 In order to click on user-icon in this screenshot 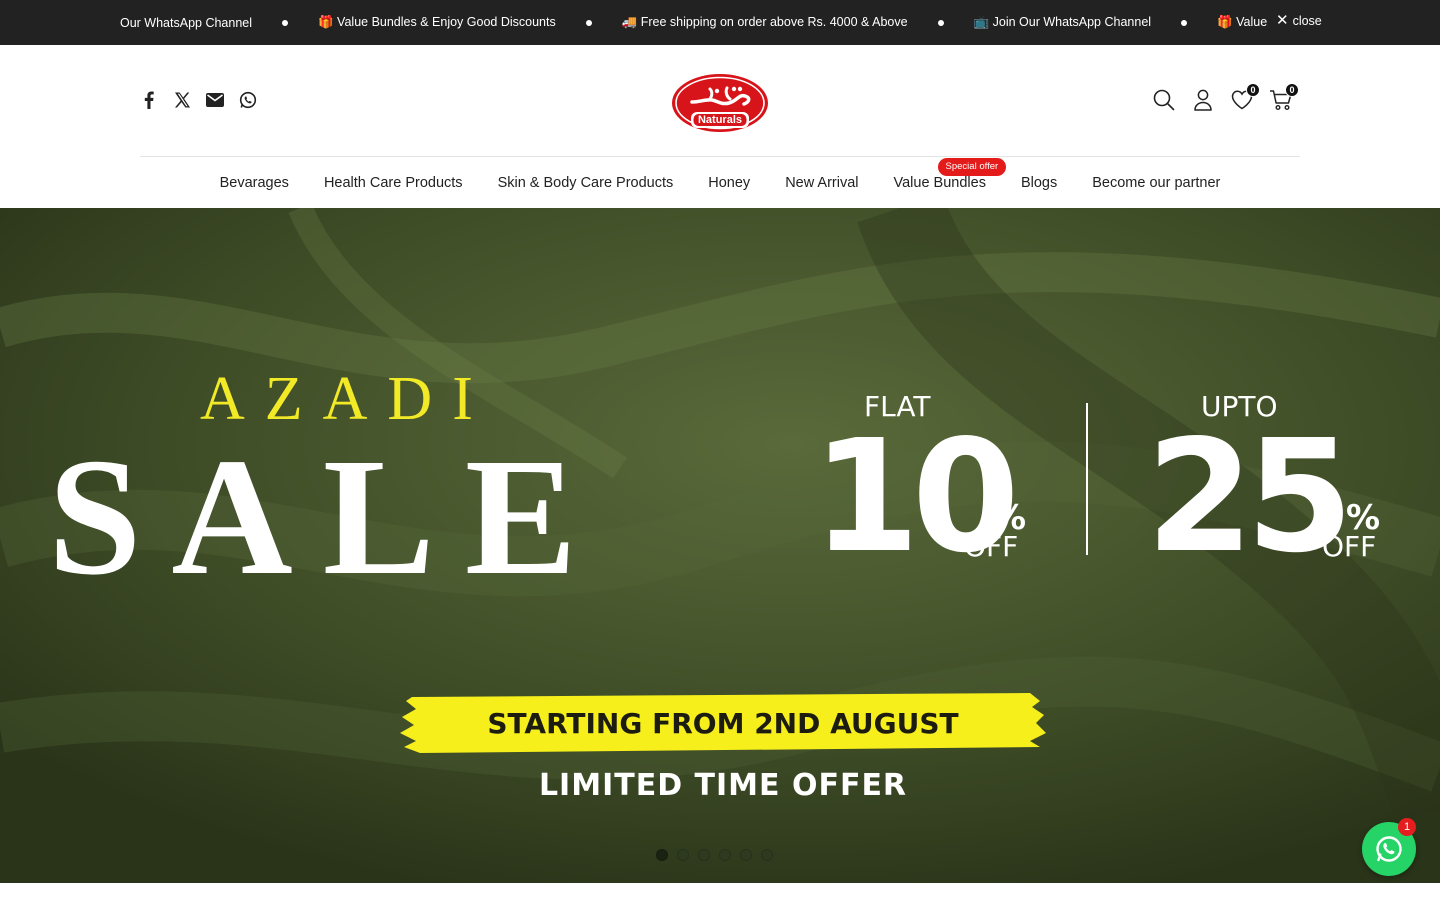, I will do `click(1203, 100)`.